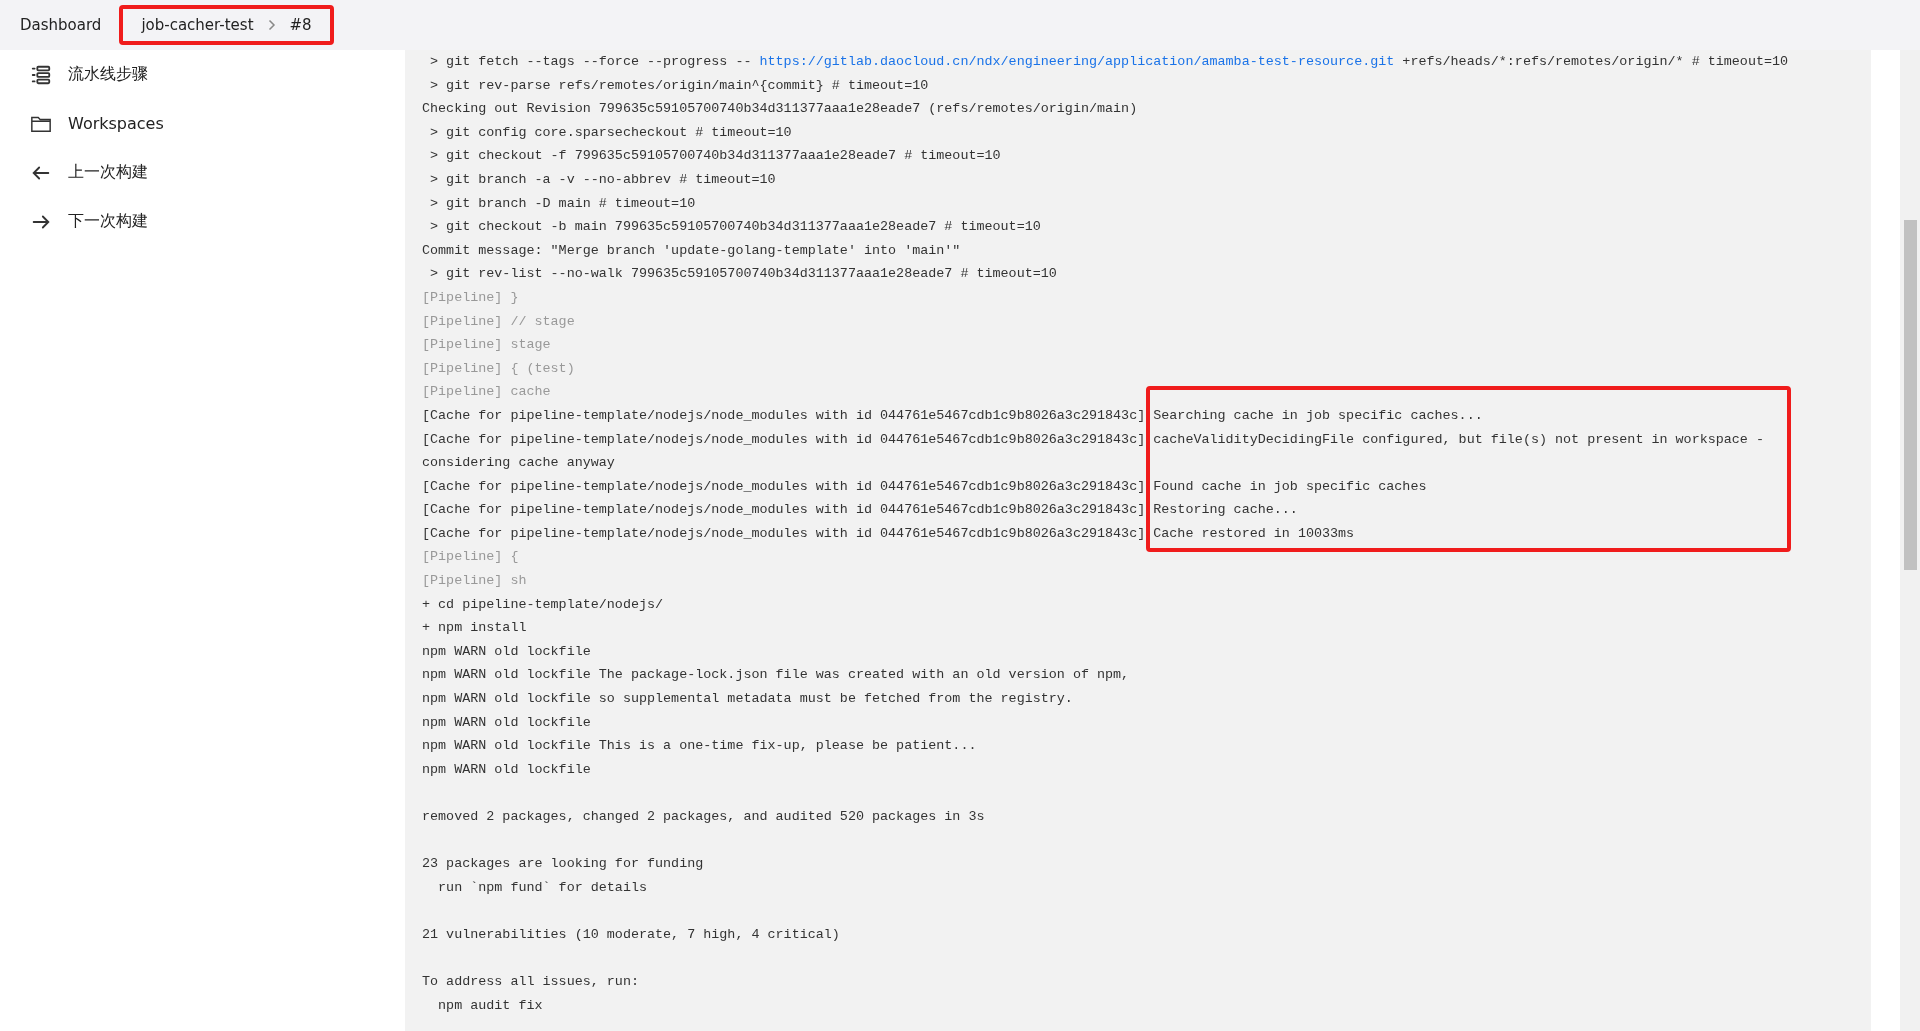 The height and width of the screenshot is (1031, 1920). Describe the element at coordinates (610, 132) in the screenshot. I see `log-line: > git config core.sparsecheckout # timeout=10` at that location.